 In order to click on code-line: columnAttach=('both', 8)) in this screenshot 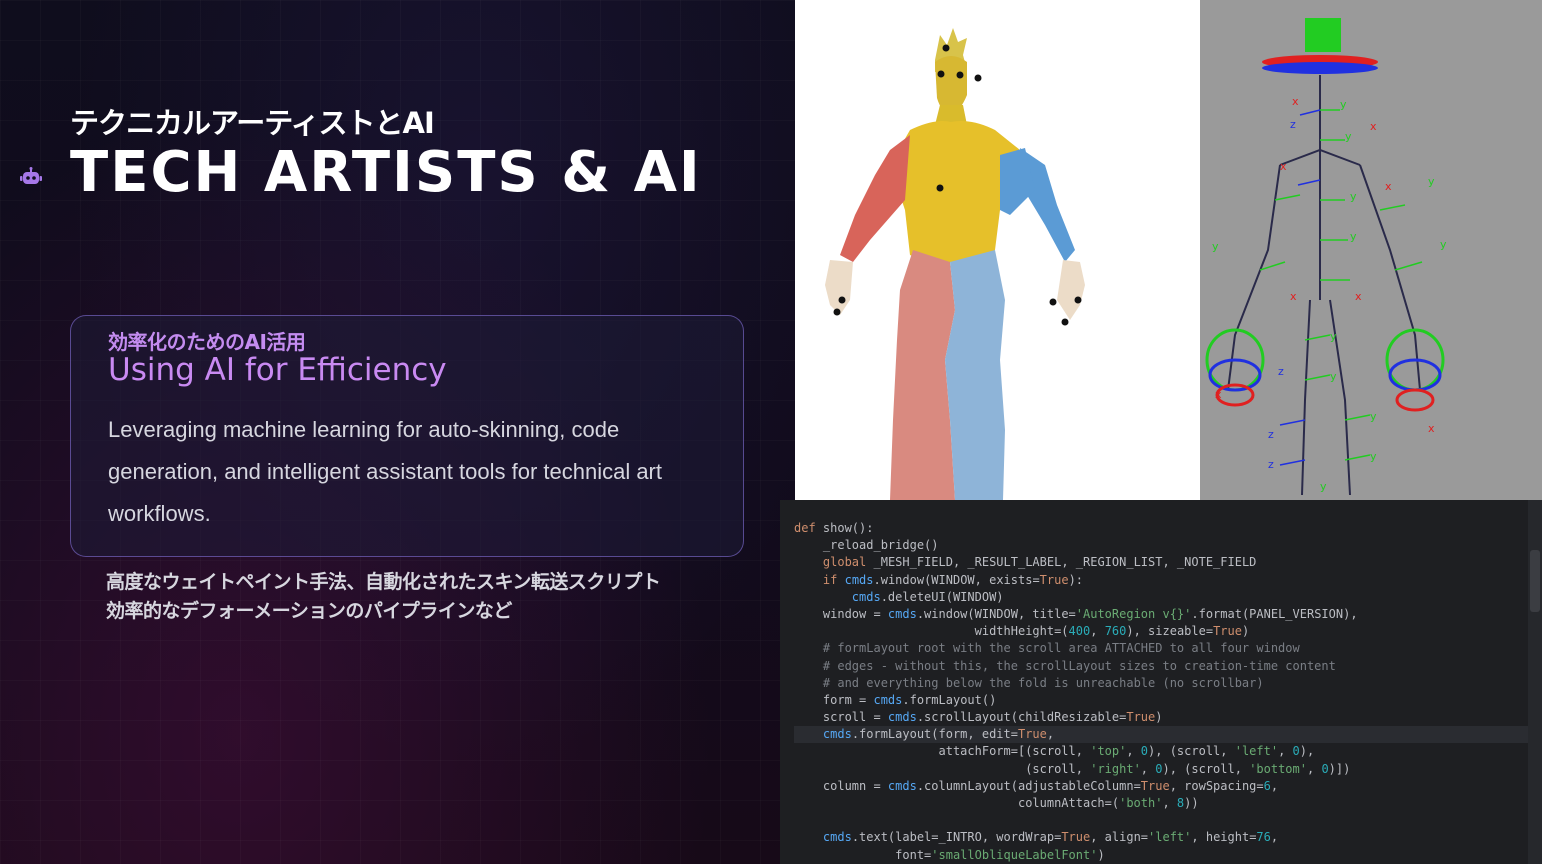, I will do `click(996, 803)`.